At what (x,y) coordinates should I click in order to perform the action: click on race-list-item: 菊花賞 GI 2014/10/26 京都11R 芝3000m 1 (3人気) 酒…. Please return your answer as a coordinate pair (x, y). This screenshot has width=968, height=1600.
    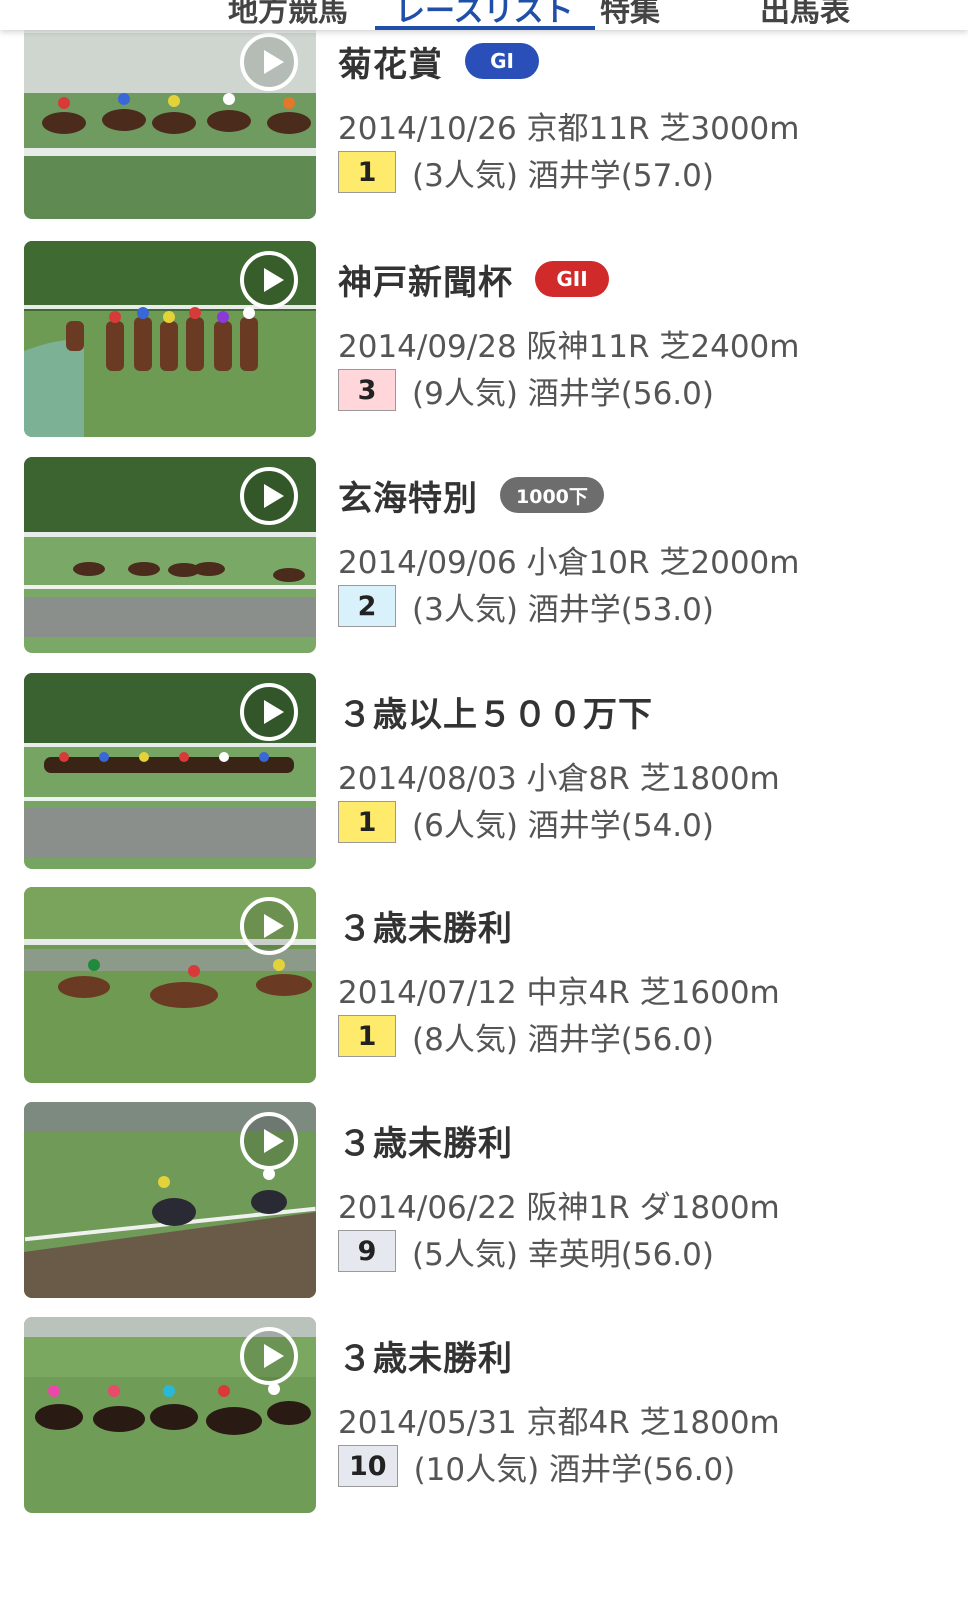
    Looking at the image, I should click on (484, 121).